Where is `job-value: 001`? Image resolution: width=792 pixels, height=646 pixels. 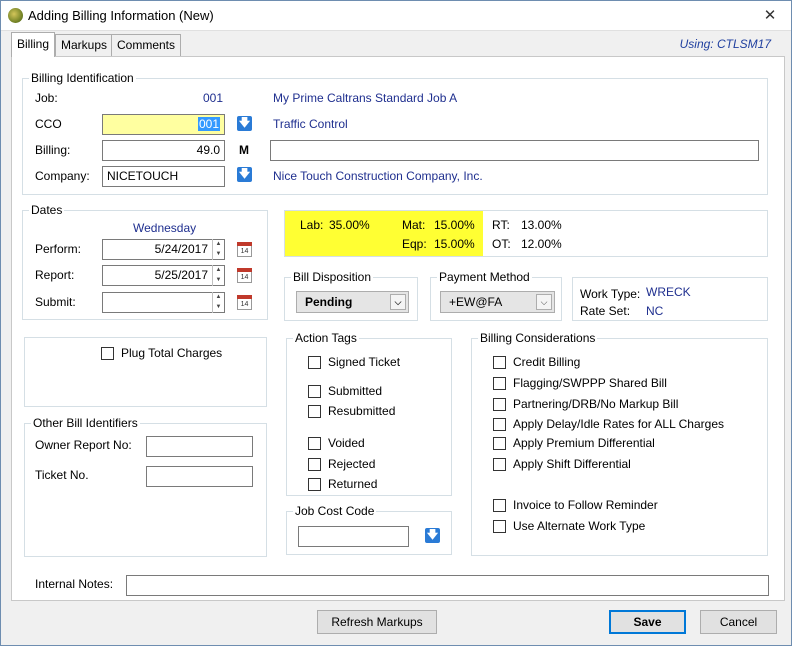
job-value: 001 is located at coordinates (213, 98).